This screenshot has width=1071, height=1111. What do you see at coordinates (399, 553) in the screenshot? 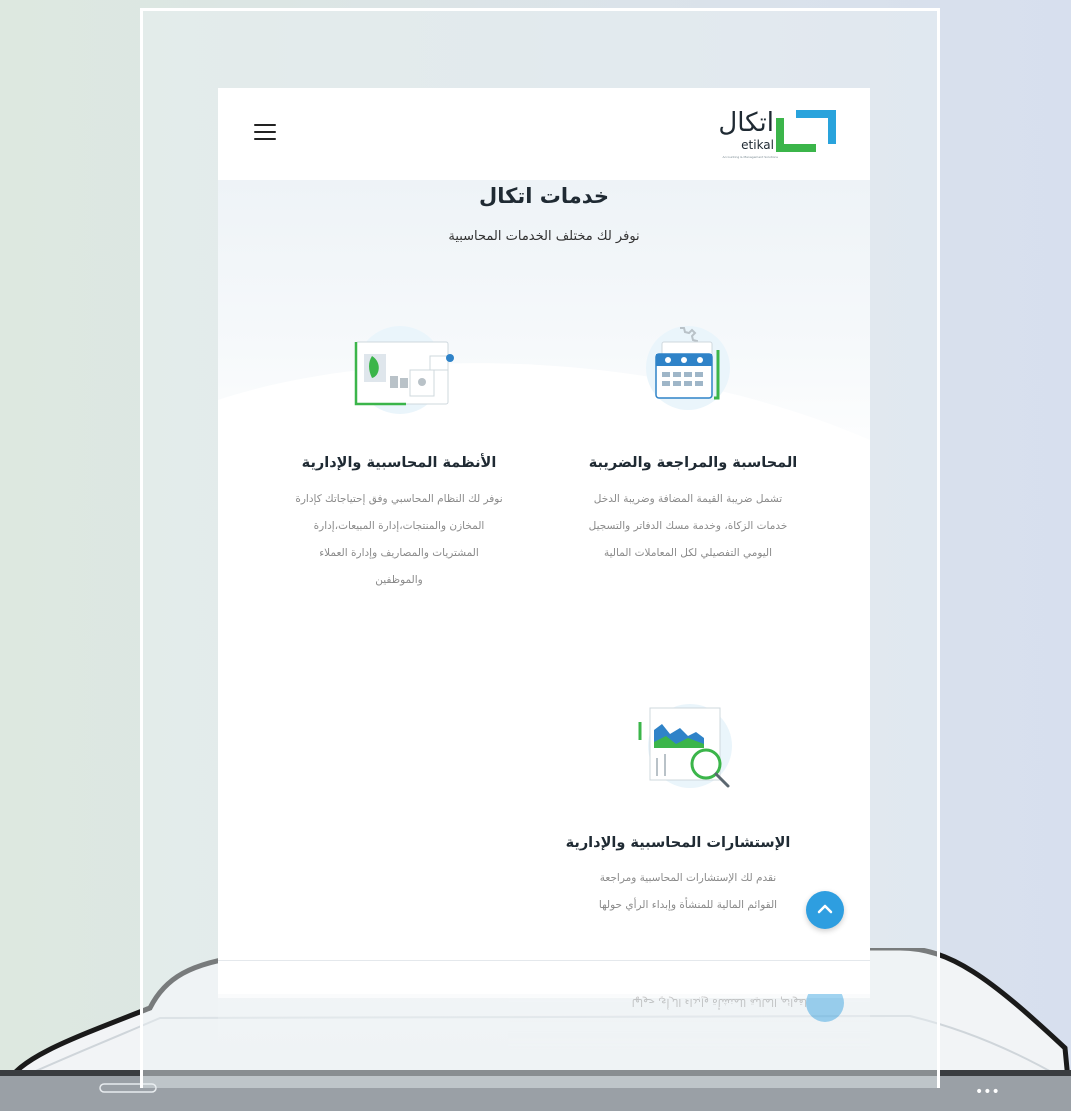
I see `description-line: المشتريات والمصاريف وإدارة العملاء` at bounding box center [399, 553].